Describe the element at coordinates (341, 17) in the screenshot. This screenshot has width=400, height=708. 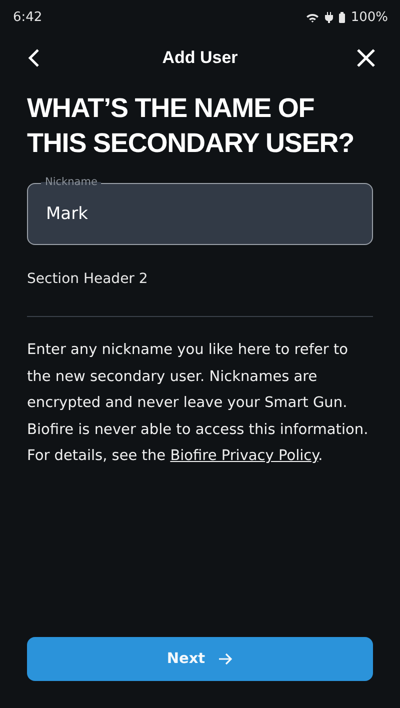
I see `battery-icon` at that location.